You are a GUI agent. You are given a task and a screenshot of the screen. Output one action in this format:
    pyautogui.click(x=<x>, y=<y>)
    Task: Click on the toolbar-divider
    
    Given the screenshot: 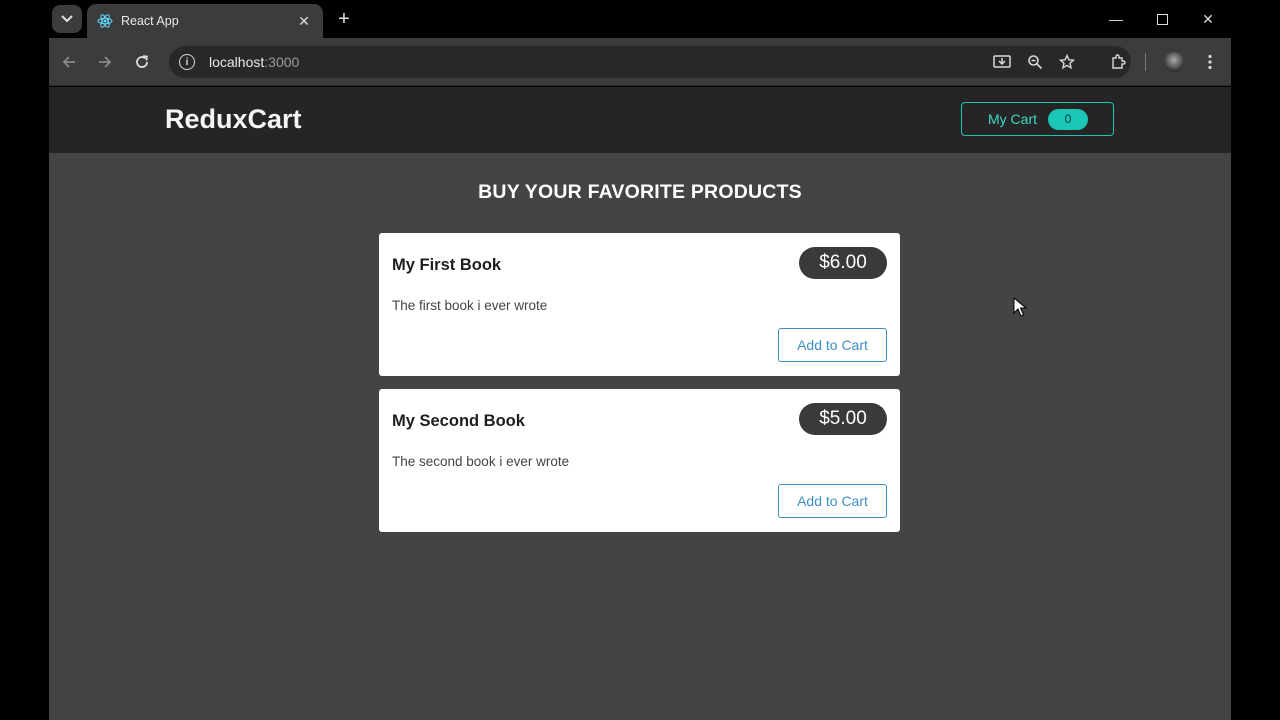 What is the action you would take?
    pyautogui.click(x=1145, y=62)
    